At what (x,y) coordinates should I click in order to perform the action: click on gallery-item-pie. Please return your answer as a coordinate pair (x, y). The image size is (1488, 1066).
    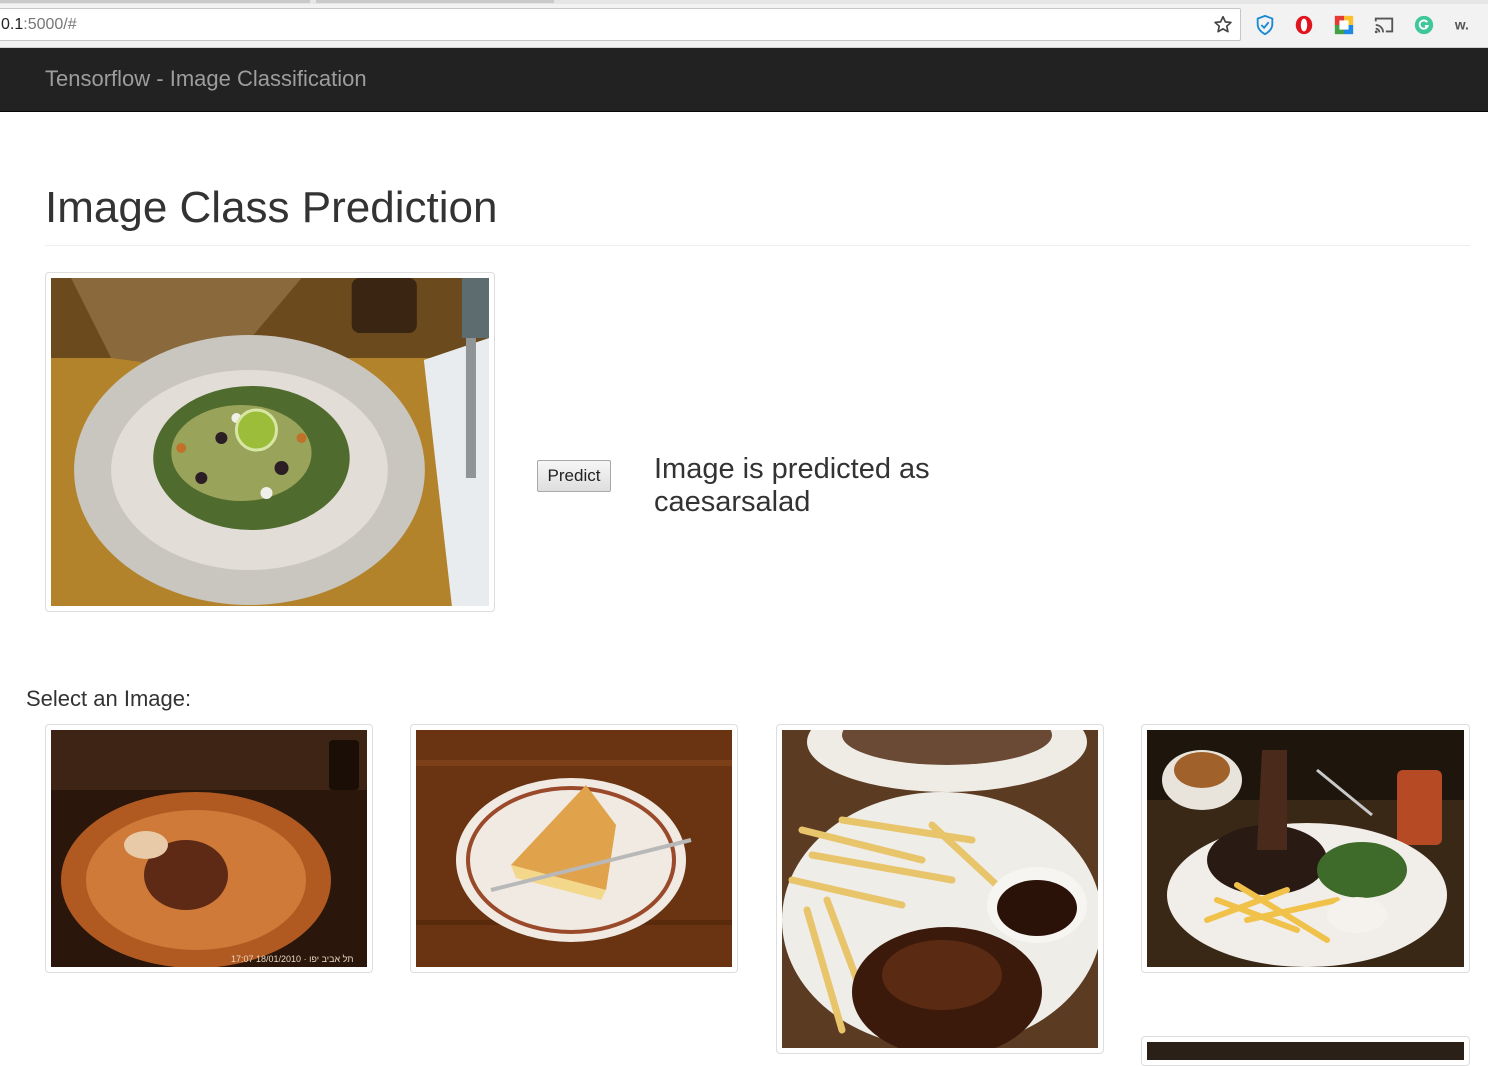
    Looking at the image, I should click on (574, 848).